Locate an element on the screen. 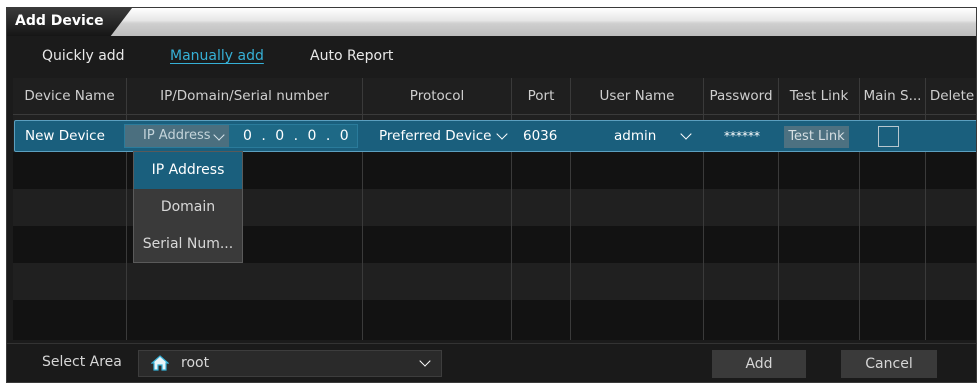 The height and width of the screenshot is (383, 977). title-bar: Add Device is located at coordinates (491, 22).